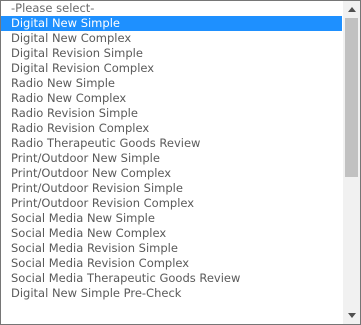 The image size is (361, 325). I want to click on vertical-scrollbar, so click(351, 162).